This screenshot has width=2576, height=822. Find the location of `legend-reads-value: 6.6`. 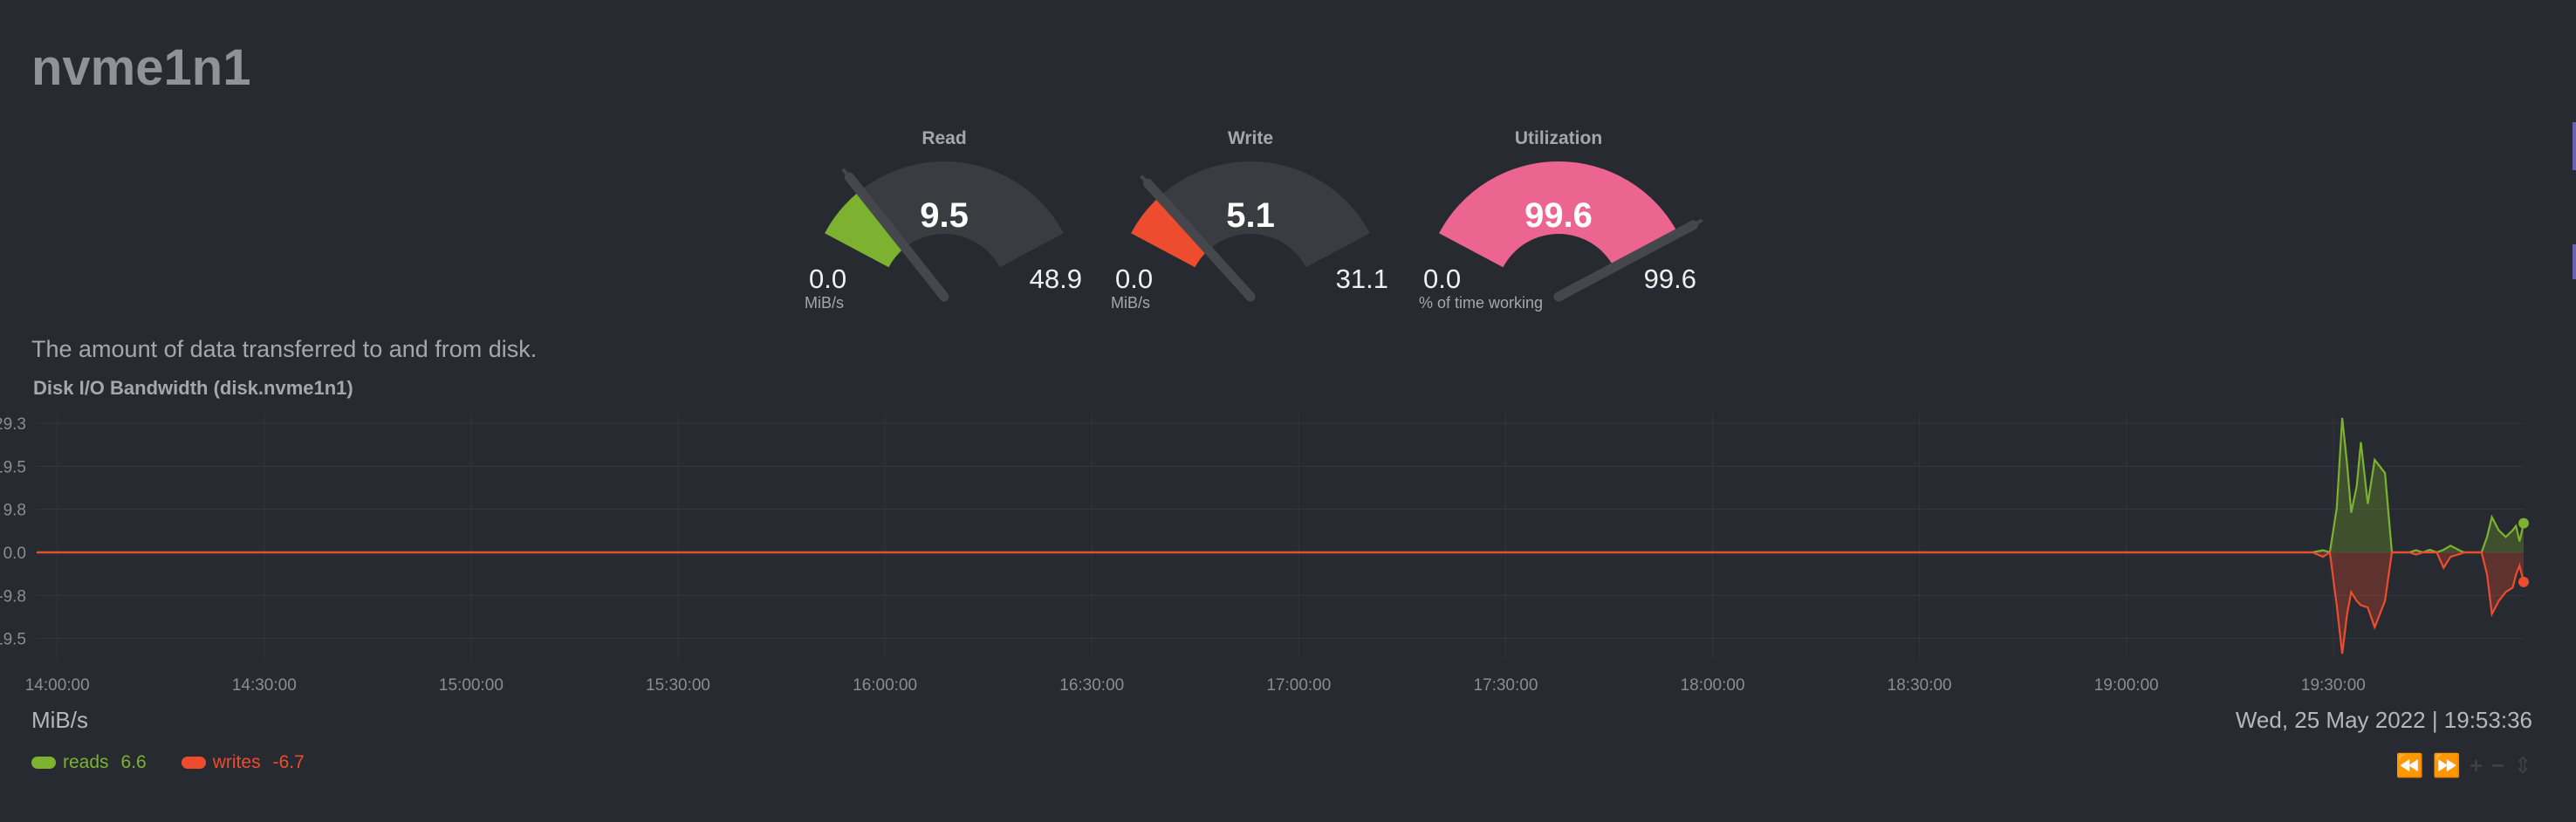

legend-reads-value: 6.6 is located at coordinates (133, 762).